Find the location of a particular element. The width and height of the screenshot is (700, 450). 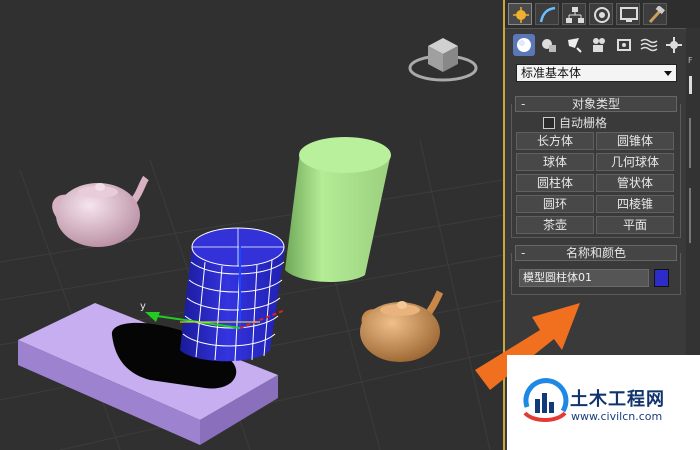

tab-motion is located at coordinates (601, 14).